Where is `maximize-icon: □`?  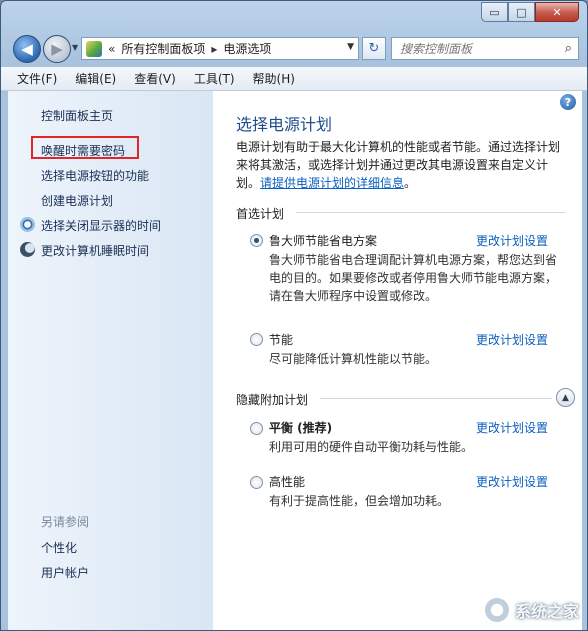 maximize-icon: □ is located at coordinates (521, 12).